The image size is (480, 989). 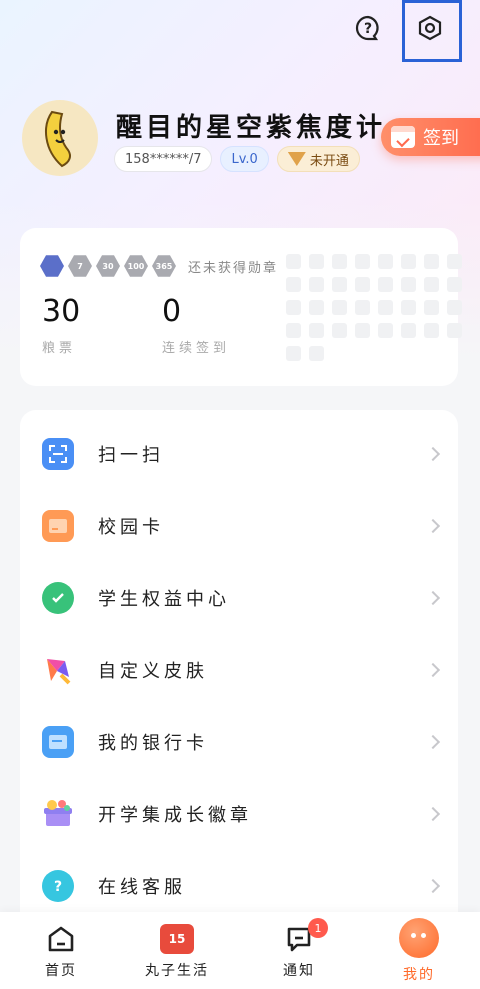 I want to click on tab-label: 我的, so click(x=419, y=975).